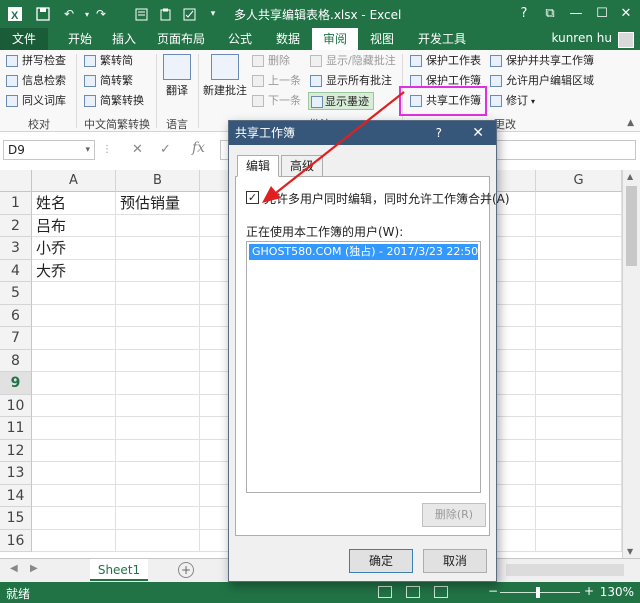 The height and width of the screenshot is (603, 640). Describe the element at coordinates (158, 383) in the screenshot. I see `cell-B9` at that location.